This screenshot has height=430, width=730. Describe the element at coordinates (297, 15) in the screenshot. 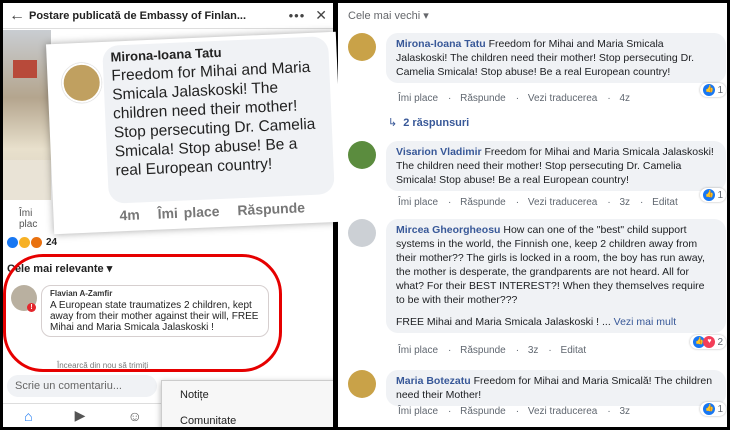

I see `more-options-icon: •••` at that location.